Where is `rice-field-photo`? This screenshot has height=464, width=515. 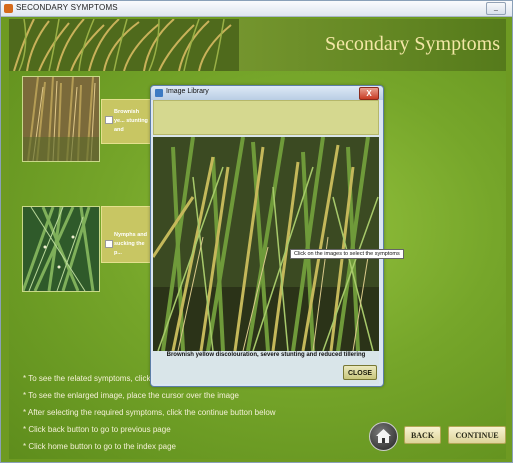 rice-field-photo is located at coordinates (61, 119).